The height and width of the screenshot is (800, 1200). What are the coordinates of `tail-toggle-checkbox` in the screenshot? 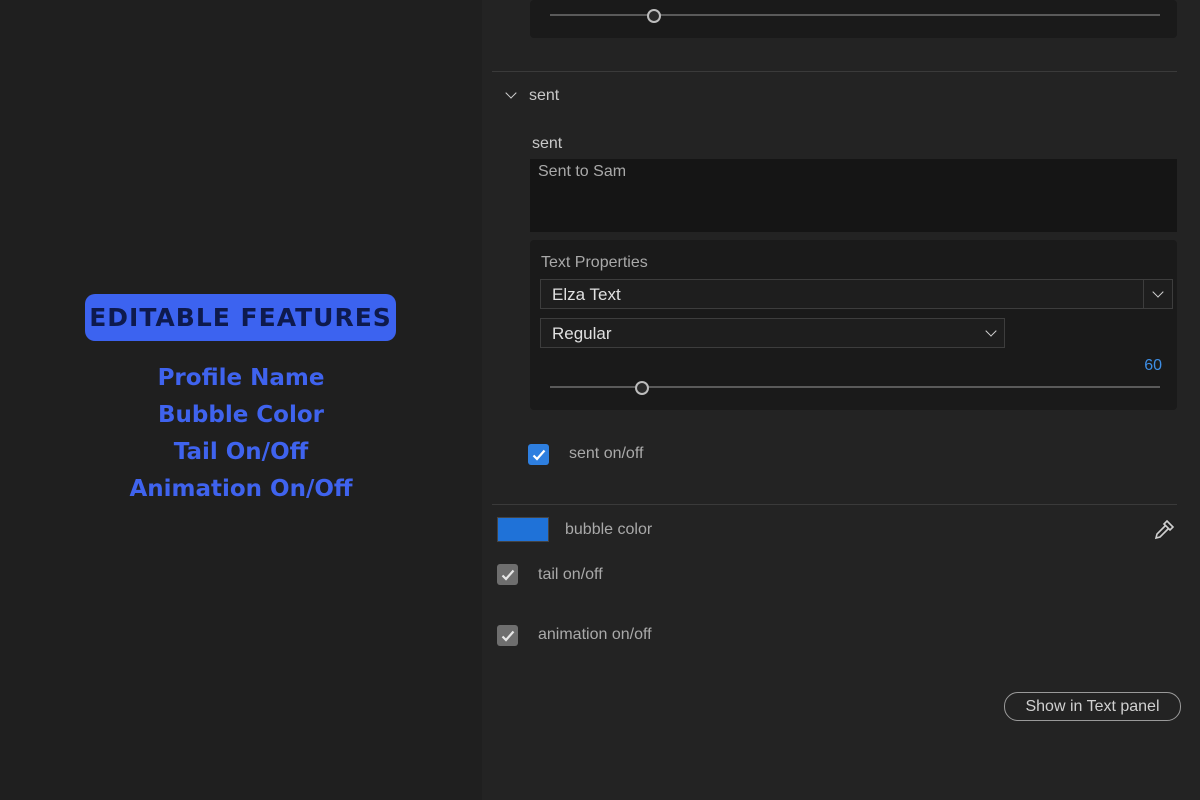 It's located at (507, 574).